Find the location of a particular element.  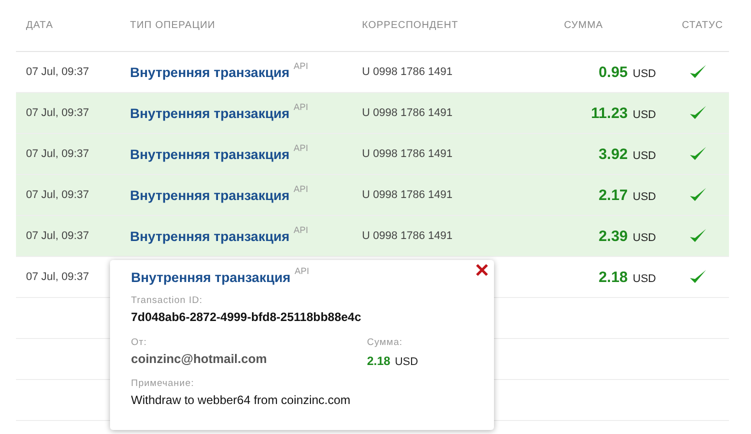

column-header: ДАТА is located at coordinates (39, 25).